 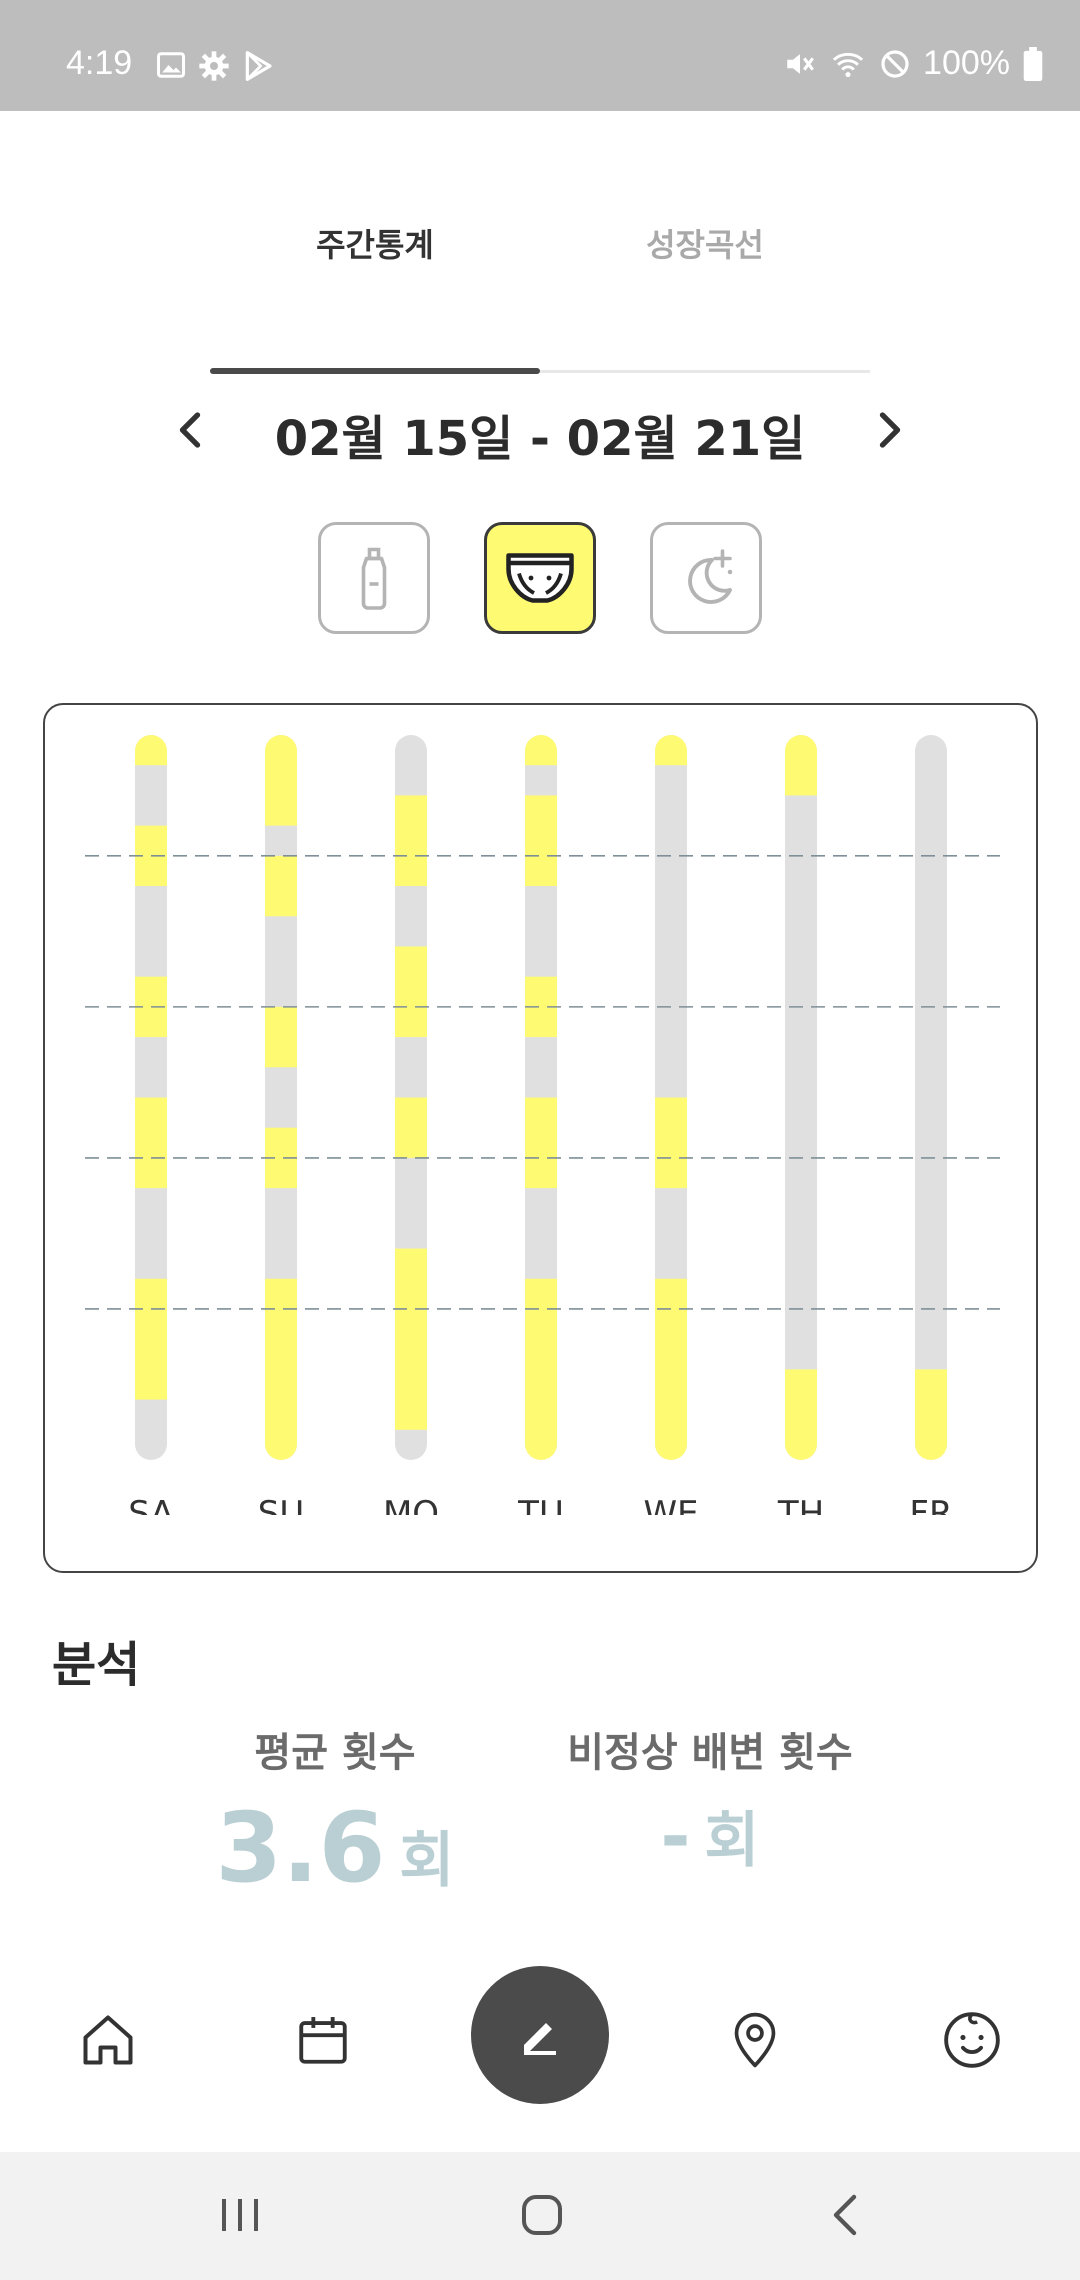 What do you see at coordinates (375, 371) in the screenshot?
I see `tab-indicator` at bounding box center [375, 371].